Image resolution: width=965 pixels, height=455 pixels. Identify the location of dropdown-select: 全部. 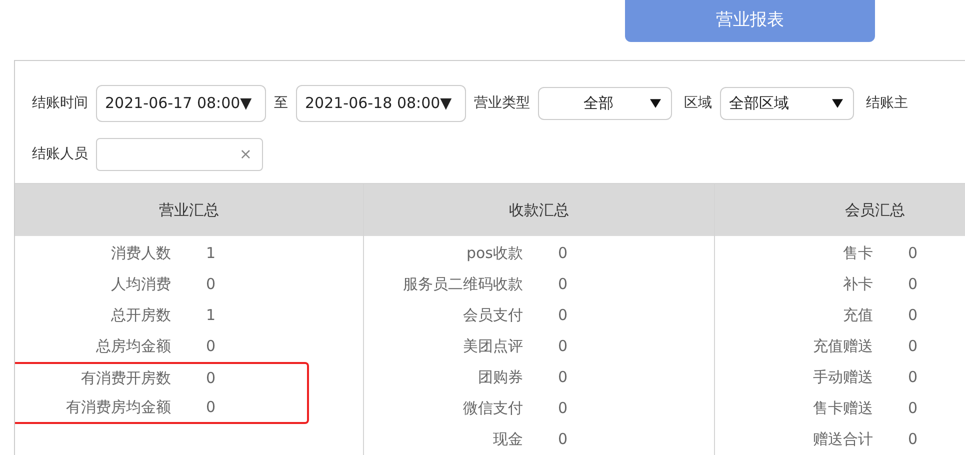
(605, 103).